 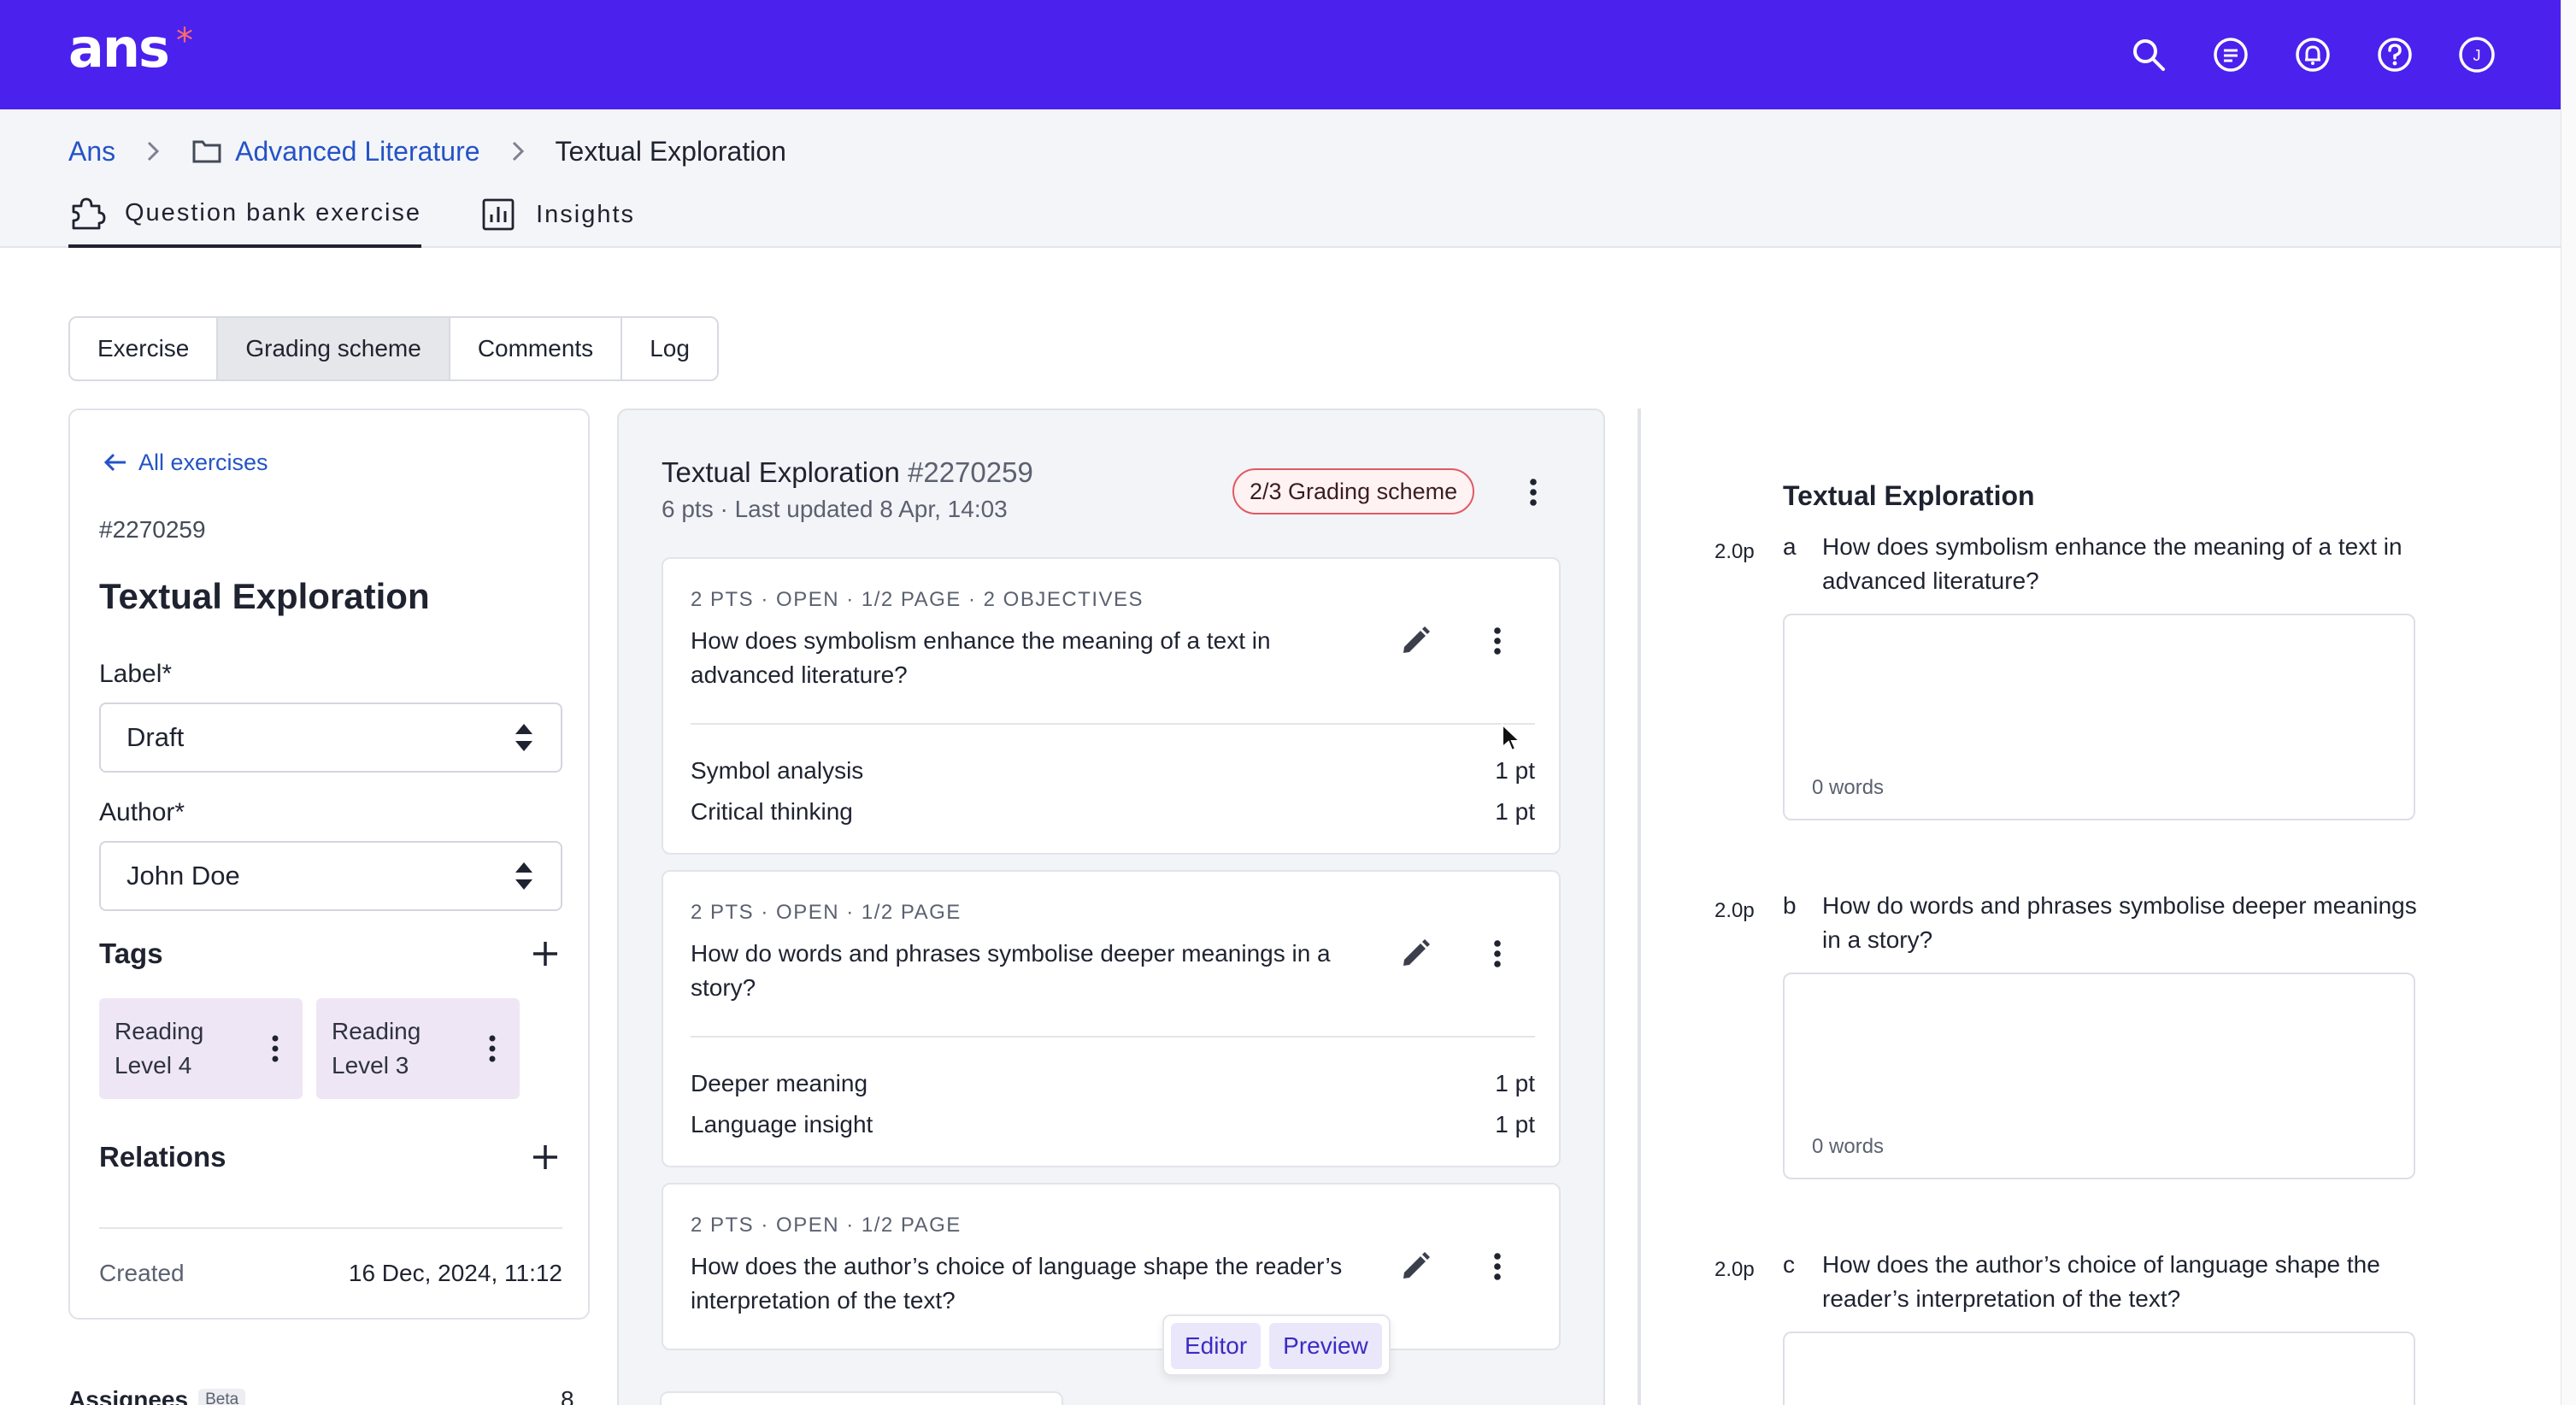 I want to click on tag-label: Reading Level 3, so click(x=396, y=1048).